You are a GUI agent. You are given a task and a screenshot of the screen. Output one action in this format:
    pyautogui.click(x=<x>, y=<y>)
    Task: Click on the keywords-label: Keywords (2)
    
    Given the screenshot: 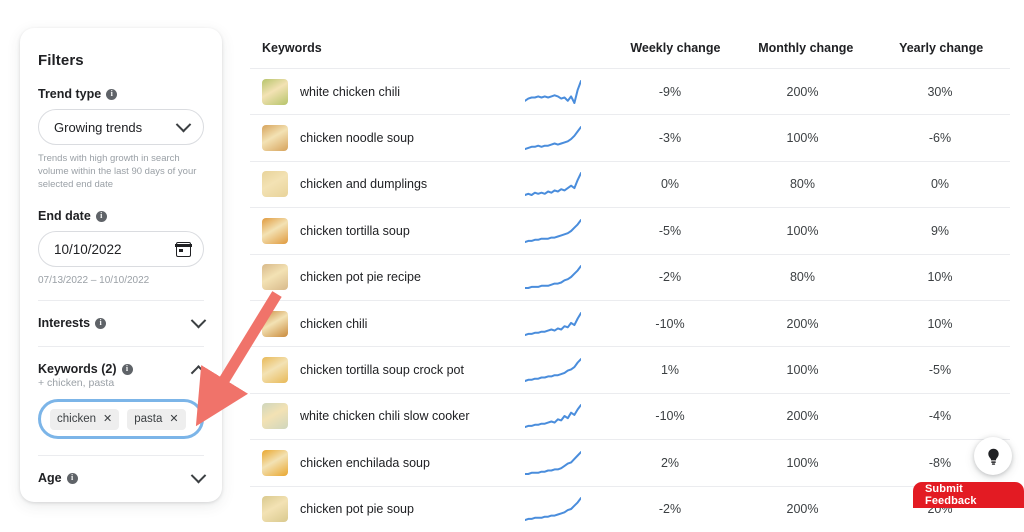 What is the action you would take?
    pyautogui.click(x=85, y=369)
    